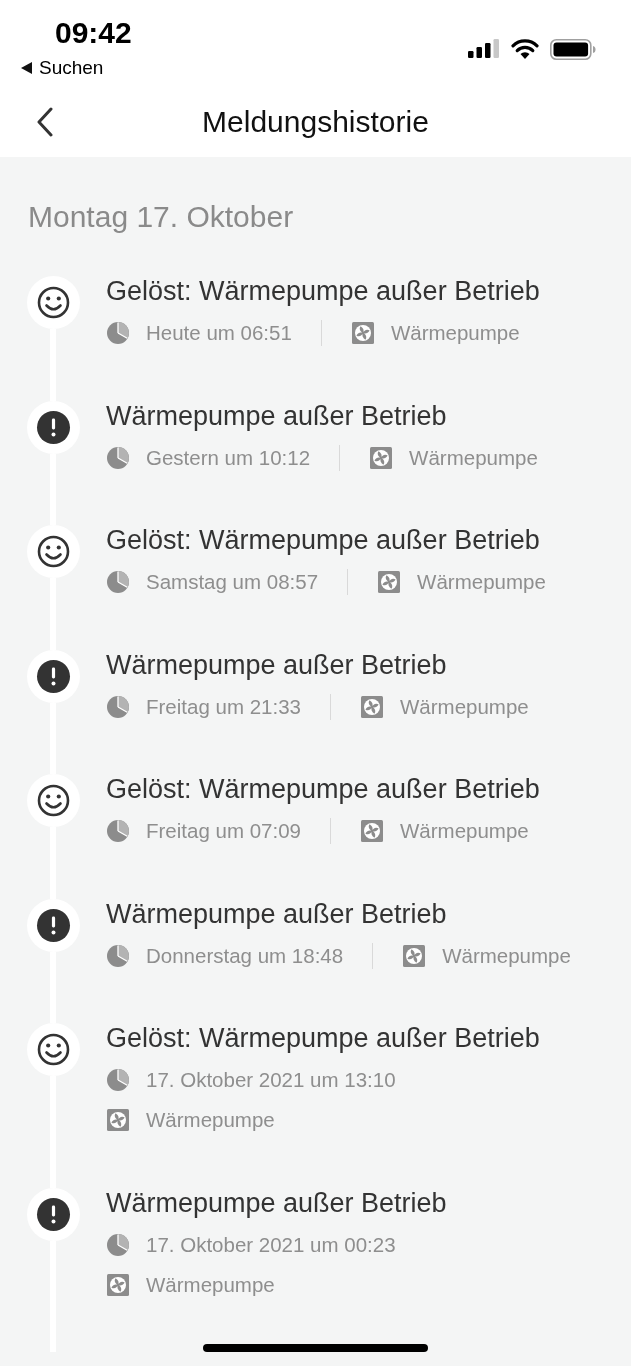 This screenshot has width=631, height=1366. What do you see at coordinates (62, 68) in the screenshot?
I see `back-to-app-link: Suchen` at bounding box center [62, 68].